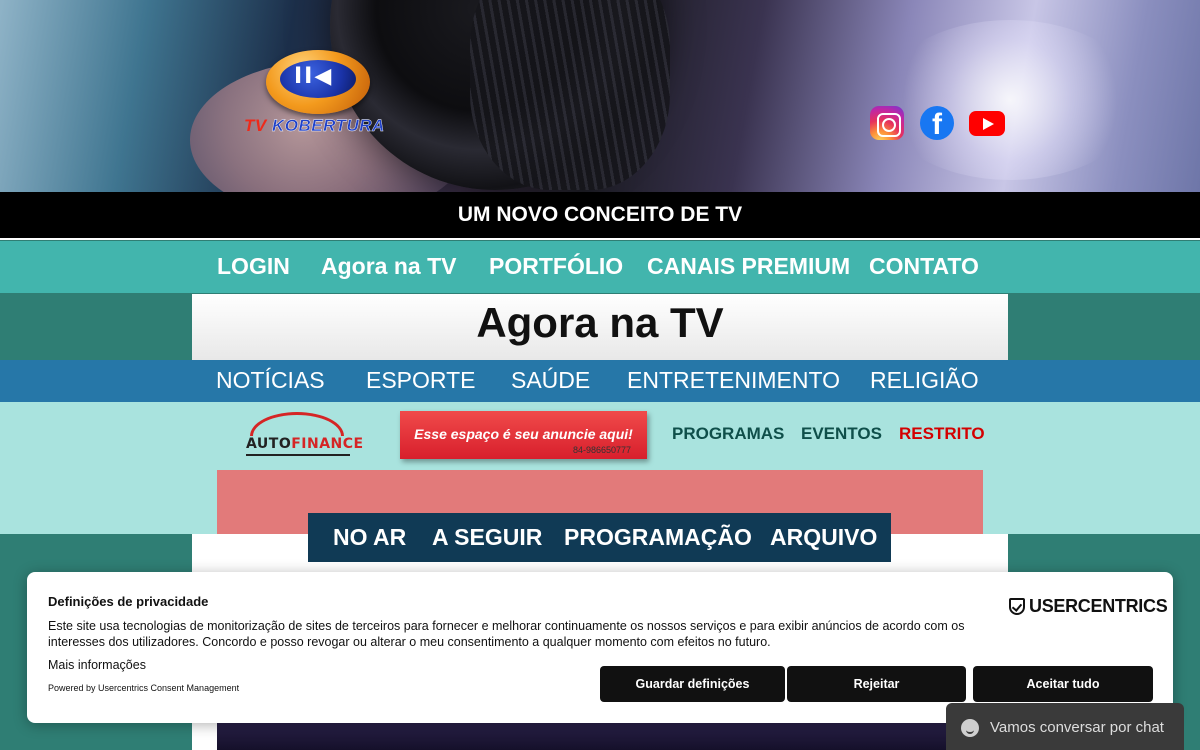 The height and width of the screenshot is (750, 1200). What do you see at coordinates (937, 123) in the screenshot?
I see `facebook-icon: f` at bounding box center [937, 123].